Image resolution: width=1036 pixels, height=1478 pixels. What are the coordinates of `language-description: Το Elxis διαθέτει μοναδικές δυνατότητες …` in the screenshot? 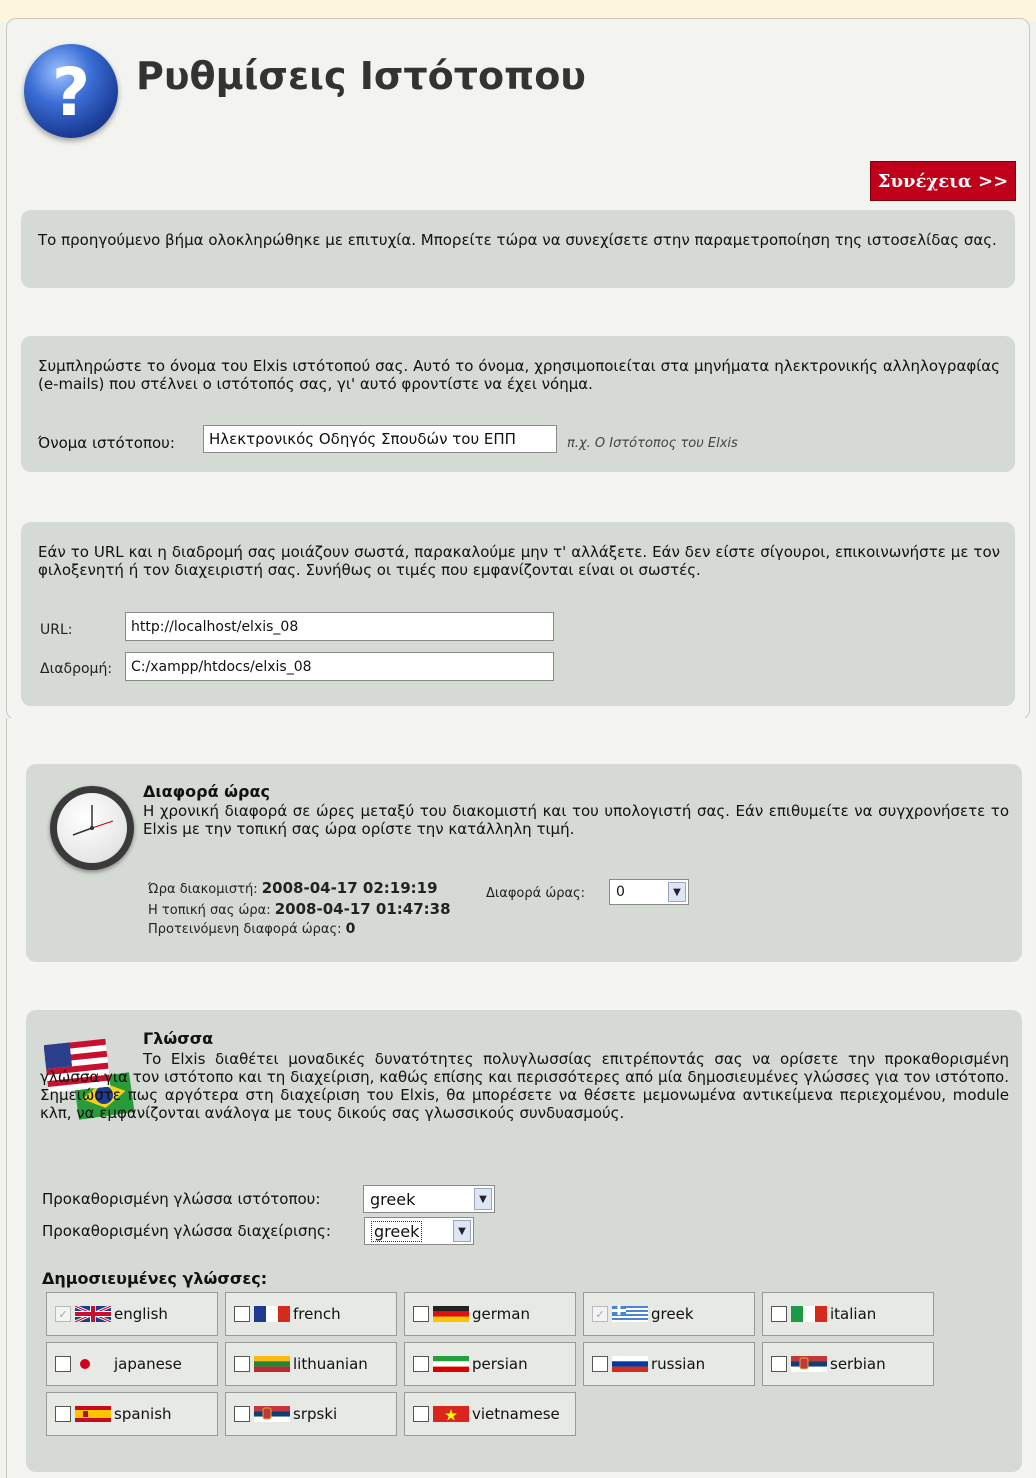 It's located at (524, 1086).